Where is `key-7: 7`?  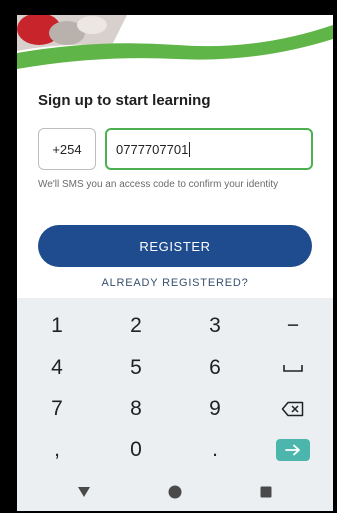 key-7: 7 is located at coordinates (57, 409).